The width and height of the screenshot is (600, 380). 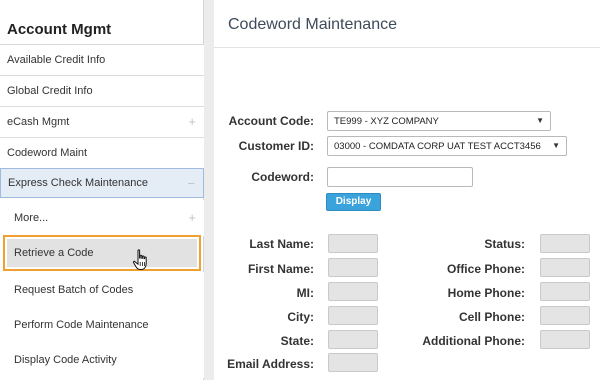 I want to click on sidebar-item-label: Codeword Maint, so click(x=47, y=153).